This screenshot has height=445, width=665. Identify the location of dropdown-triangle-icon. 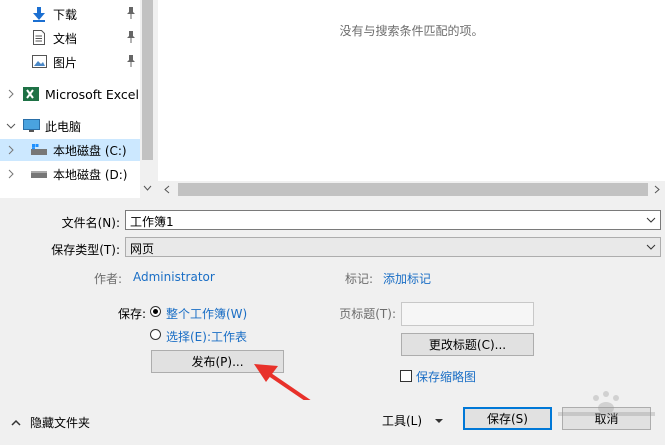
(439, 420).